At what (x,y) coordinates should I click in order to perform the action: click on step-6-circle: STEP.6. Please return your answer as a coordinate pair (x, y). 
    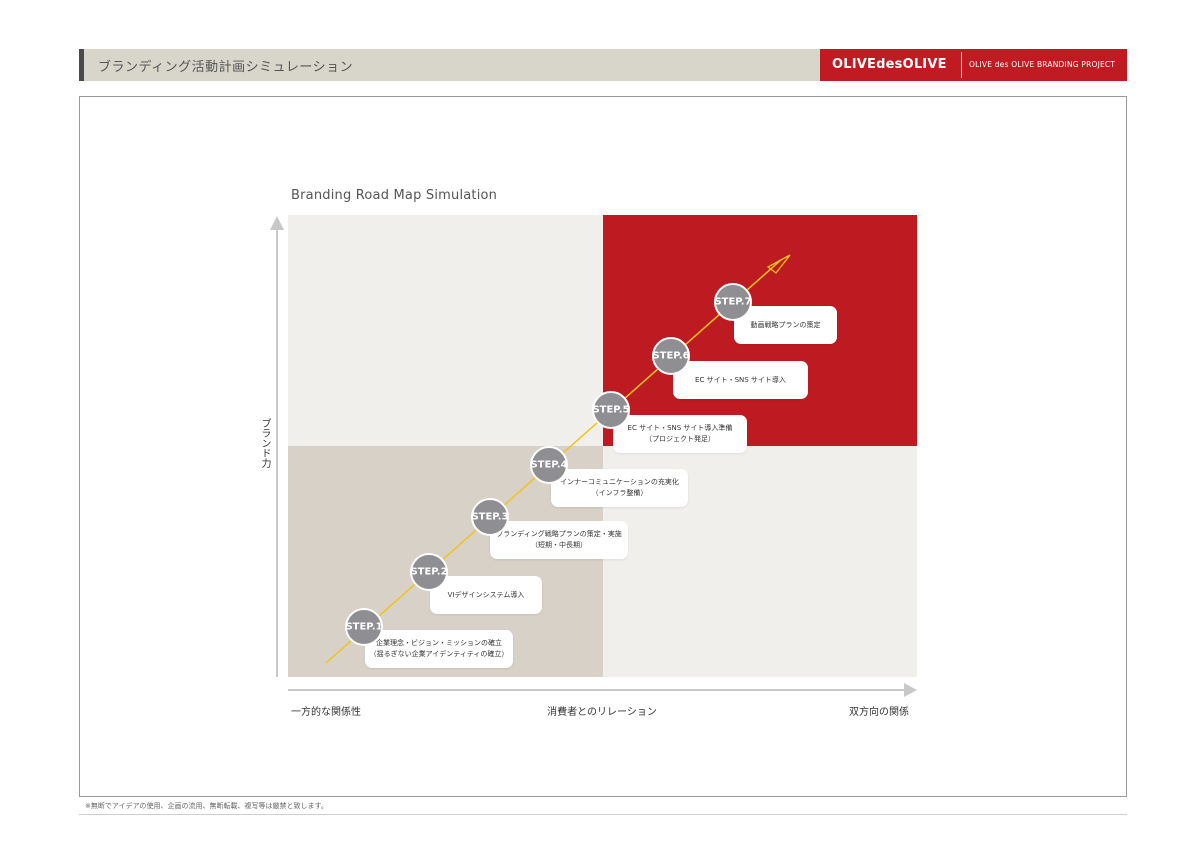
    Looking at the image, I should click on (671, 356).